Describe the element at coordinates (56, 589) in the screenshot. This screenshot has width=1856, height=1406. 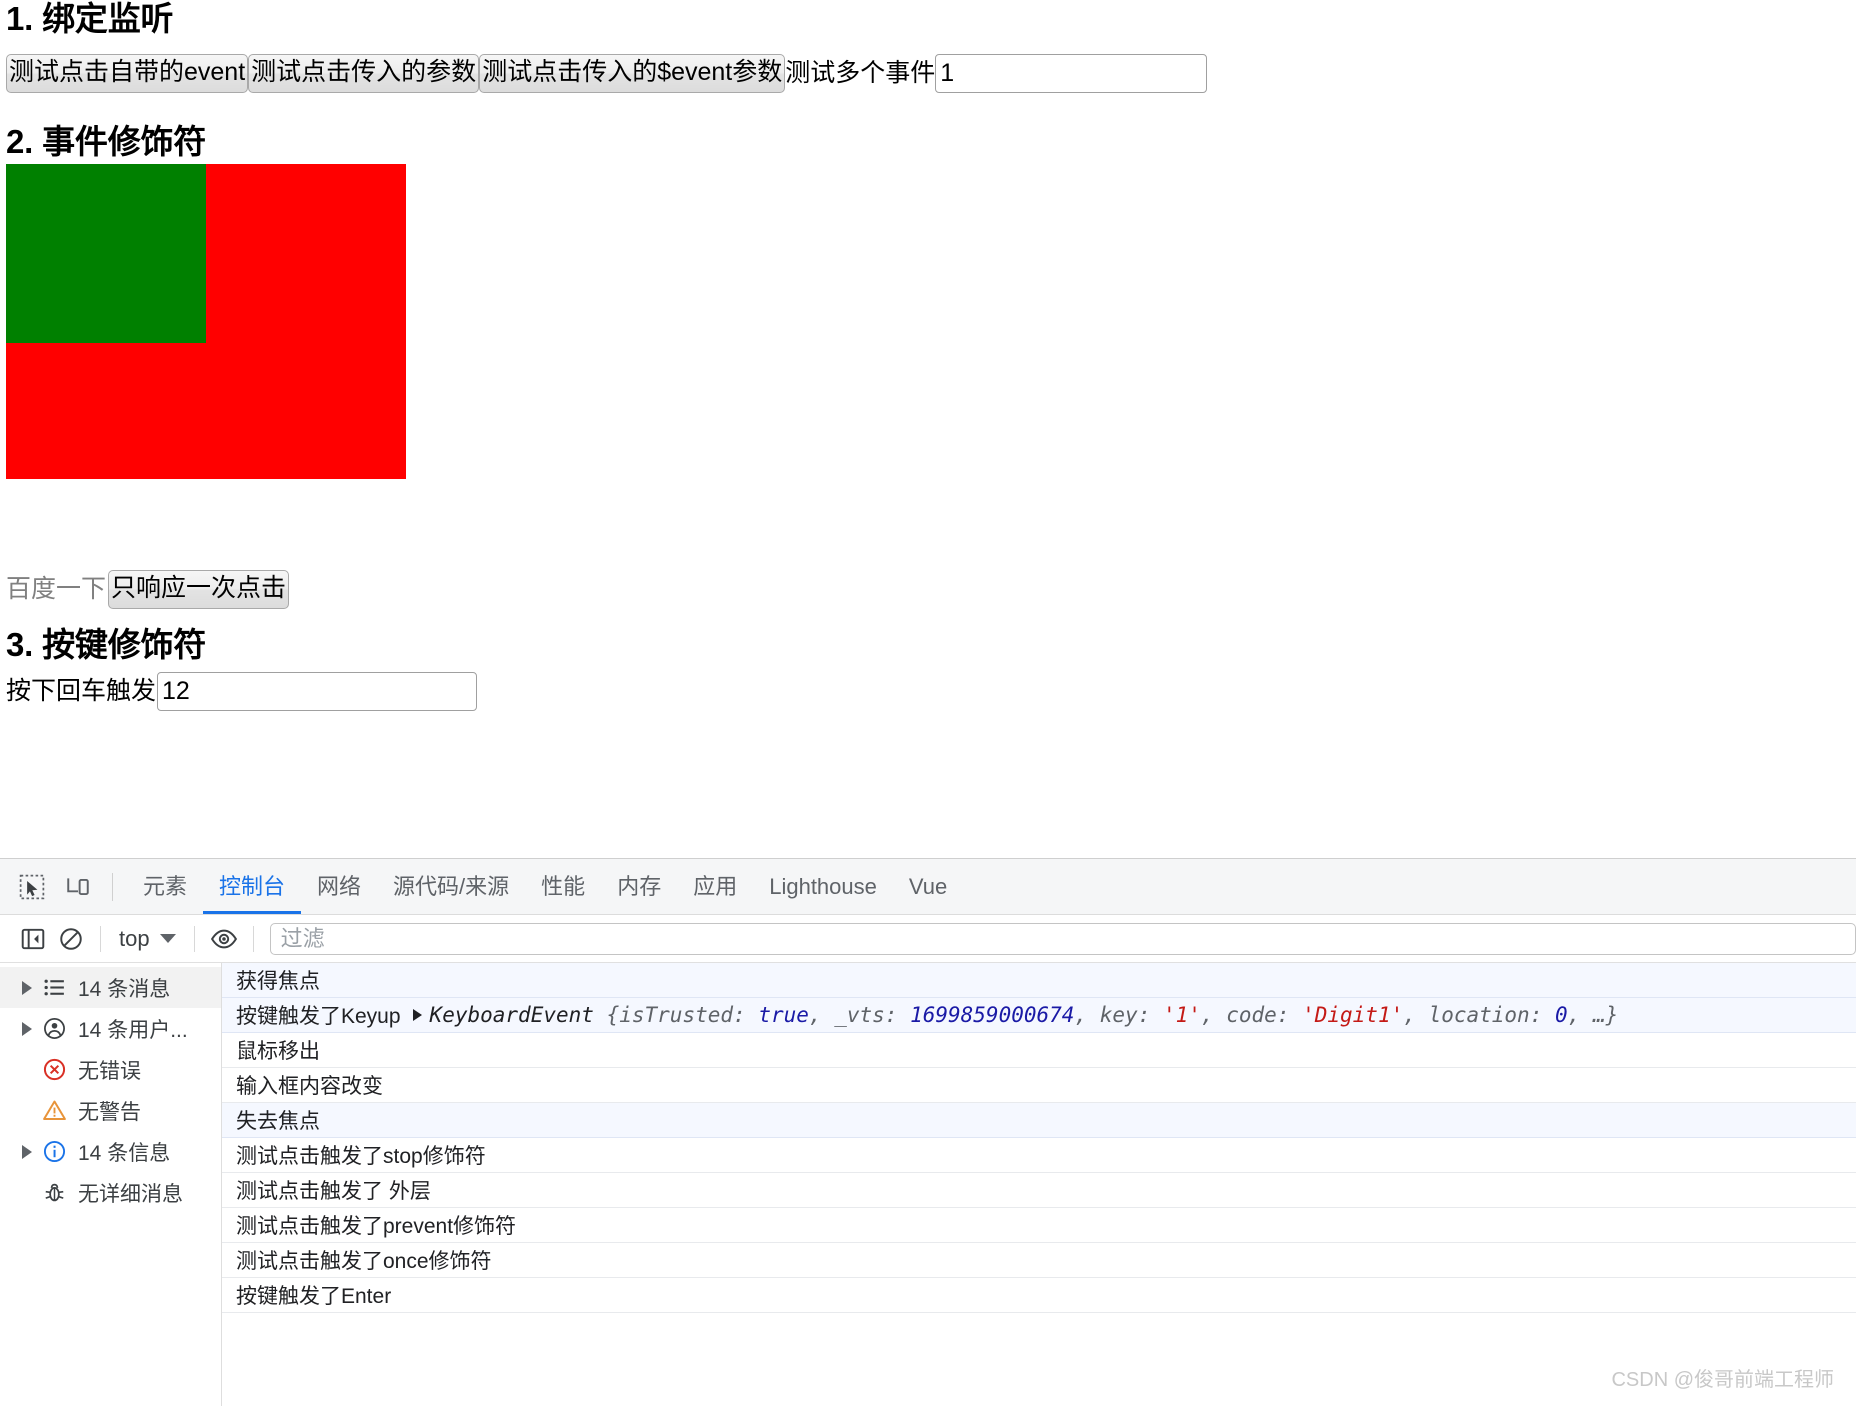
I see `baidu-link: 百度一下` at that location.